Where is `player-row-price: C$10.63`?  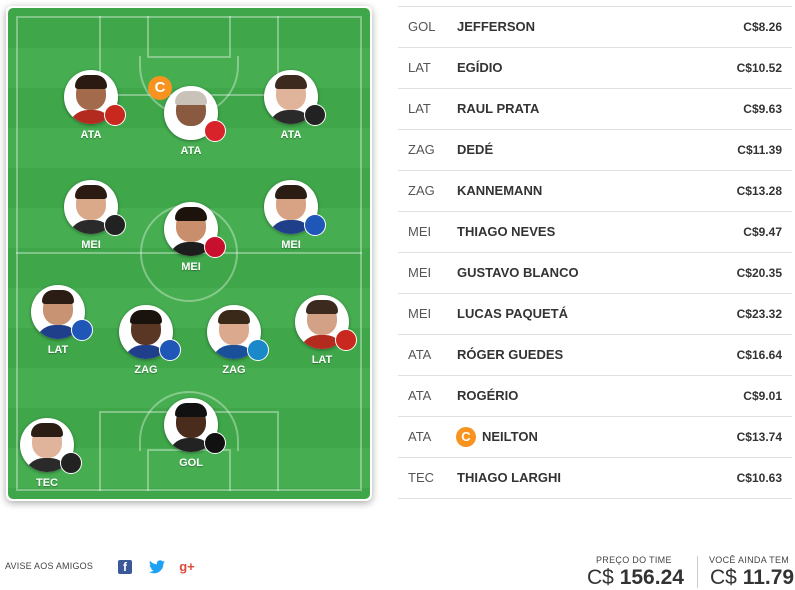 player-row-price: C$10.63 is located at coordinates (759, 478).